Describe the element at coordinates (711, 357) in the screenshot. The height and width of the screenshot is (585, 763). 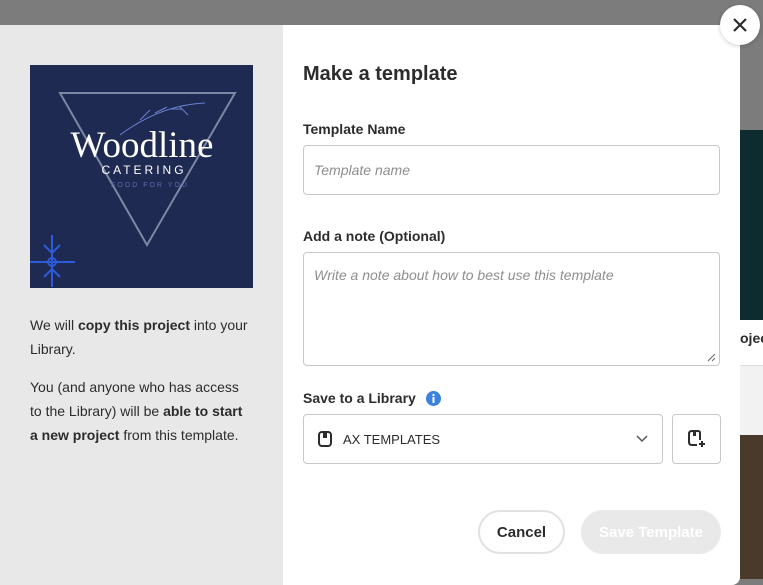
I see `resize-handle-icon` at that location.